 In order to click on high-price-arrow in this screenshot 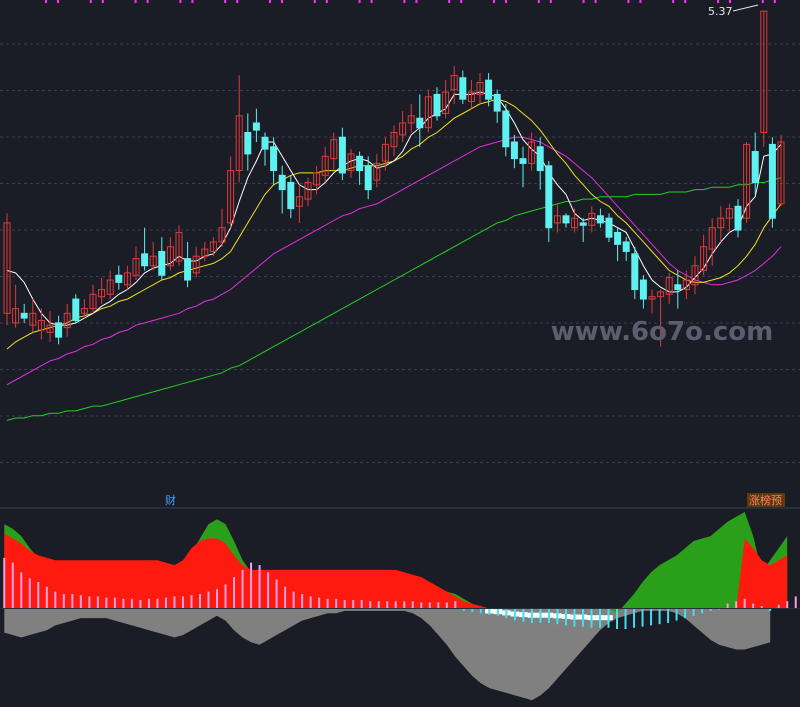, I will do `click(745, 8)`.